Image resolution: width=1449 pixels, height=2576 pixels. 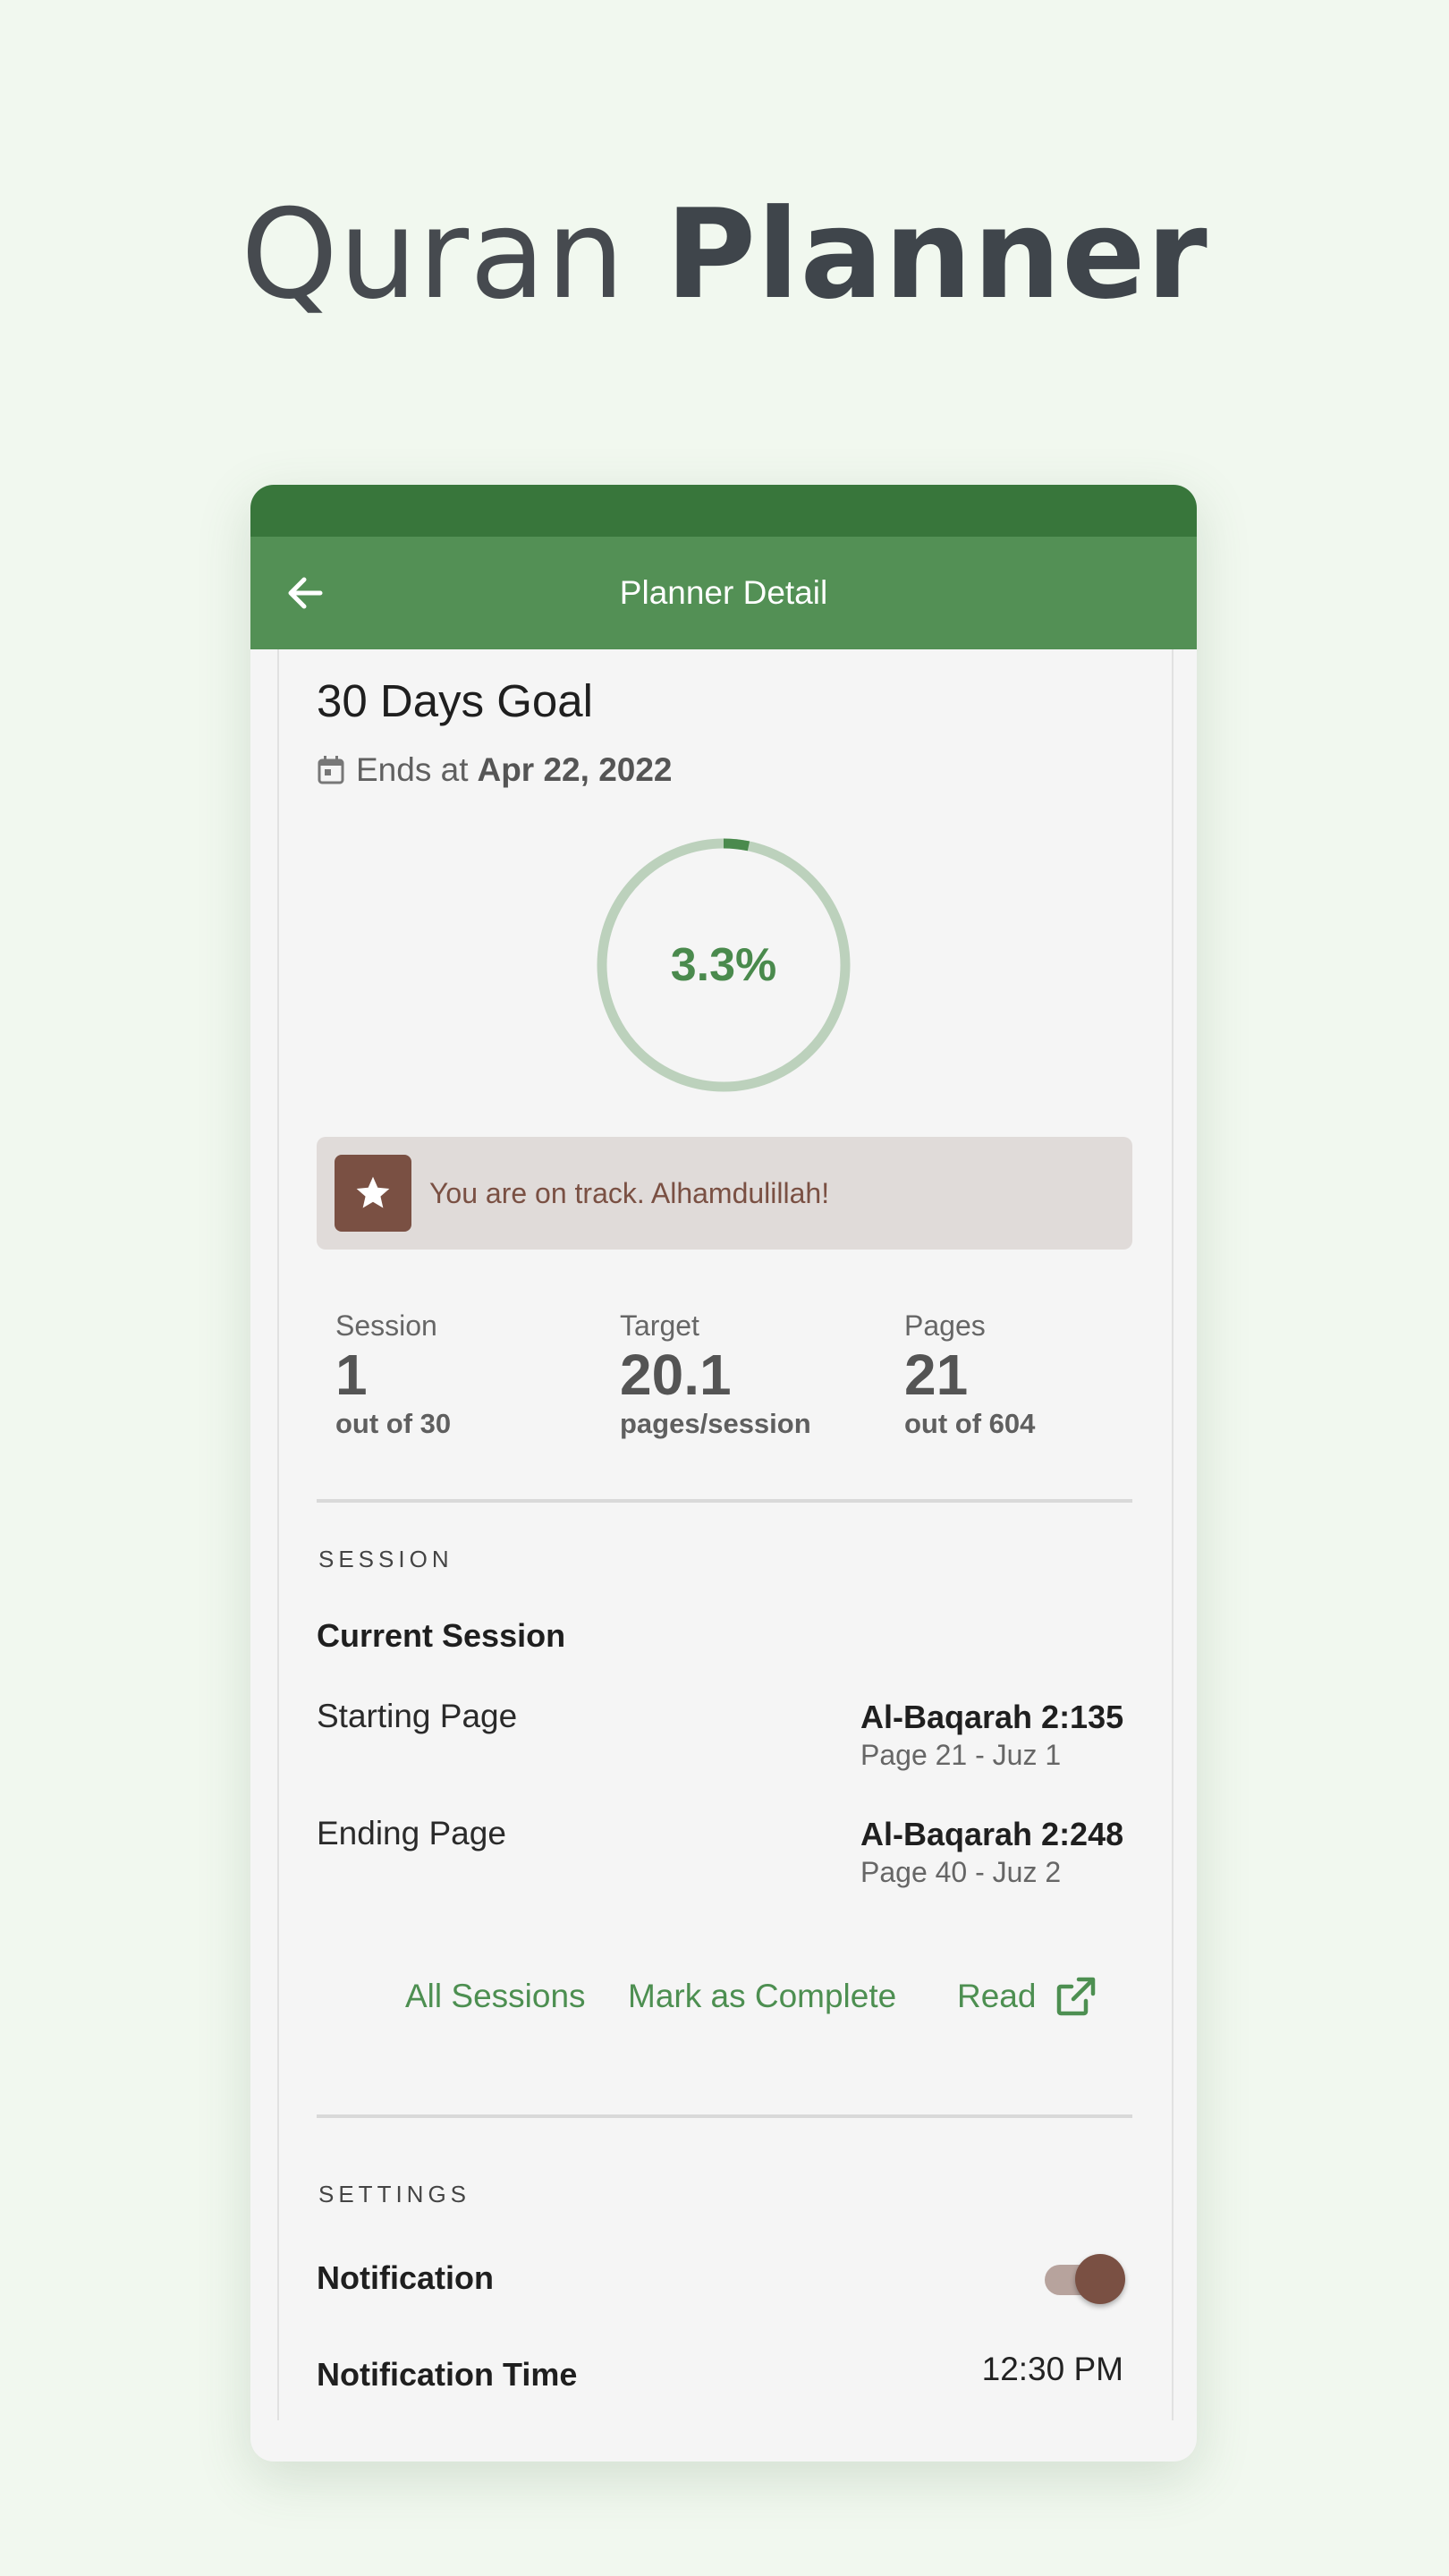 I want to click on starting-page-label: Starting Page, so click(x=417, y=1716).